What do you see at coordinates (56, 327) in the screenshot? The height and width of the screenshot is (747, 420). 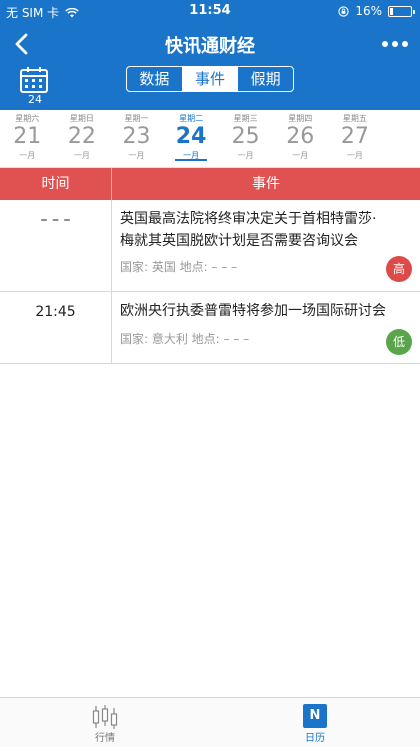 I see `event-time: 21:45` at bounding box center [56, 327].